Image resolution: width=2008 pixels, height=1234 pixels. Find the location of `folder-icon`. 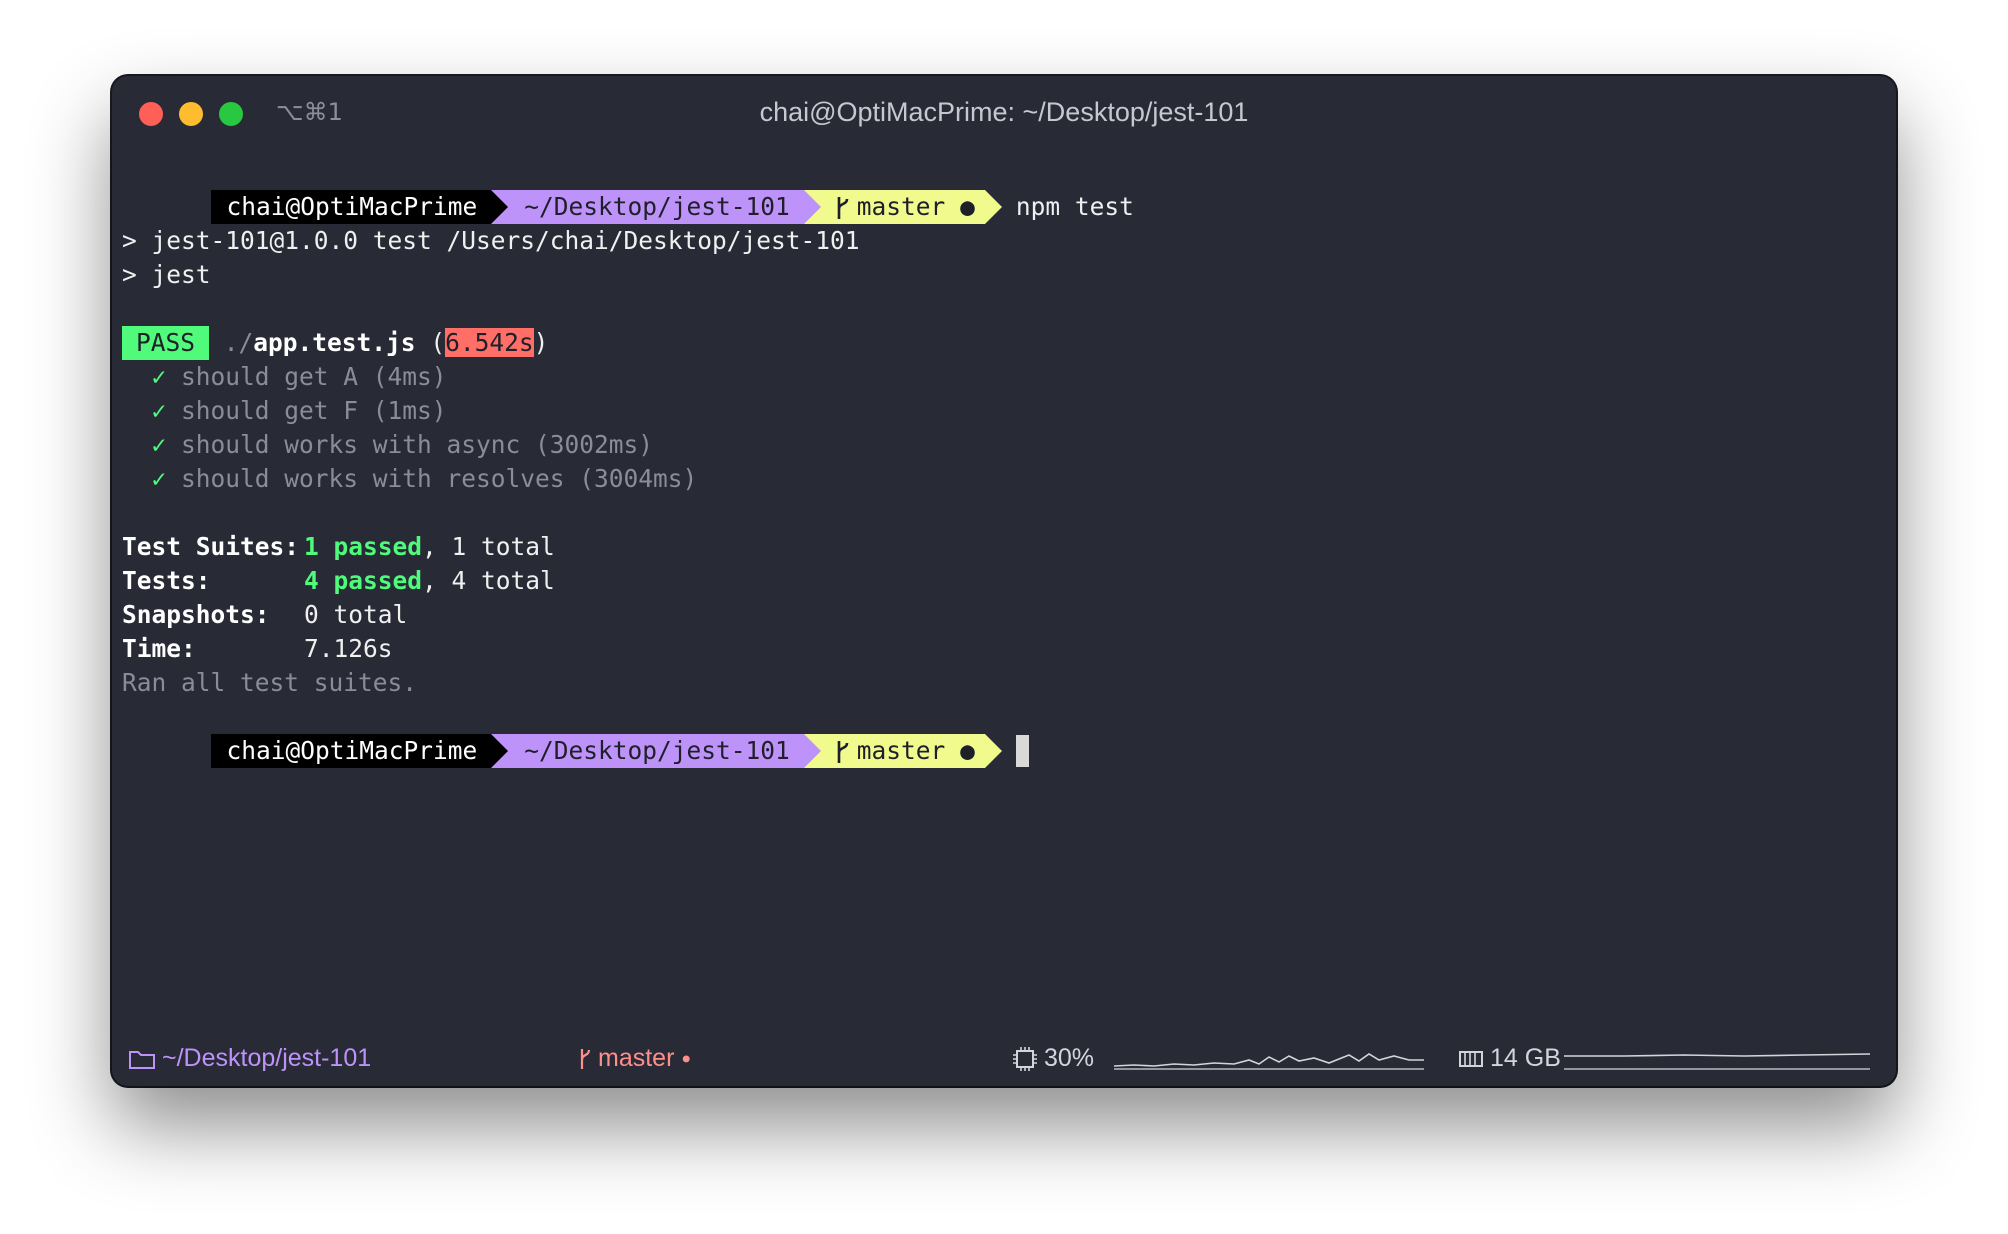

folder-icon is located at coordinates (142, 1060).